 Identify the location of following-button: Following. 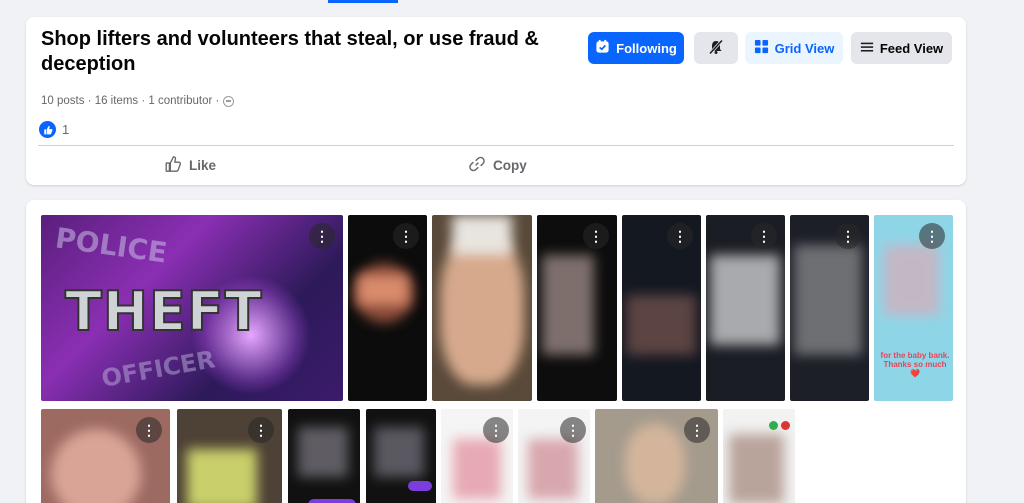
(636, 48).